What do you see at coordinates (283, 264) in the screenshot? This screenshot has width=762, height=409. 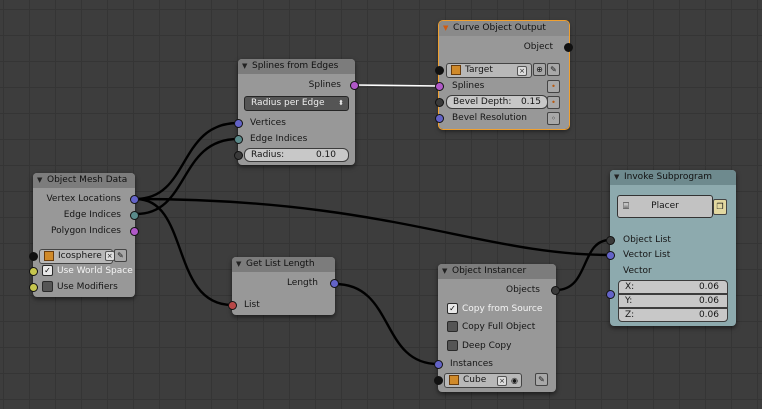 I see `node-header: ▼ Get List Length` at bounding box center [283, 264].